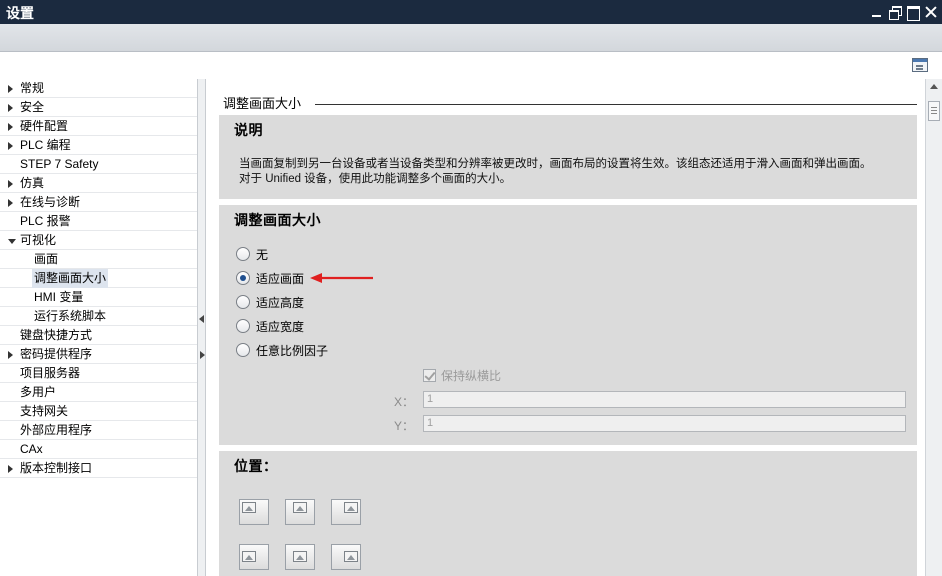 Image resolution: width=942 pixels, height=576 pixels. I want to click on checkbox, so click(429, 375).